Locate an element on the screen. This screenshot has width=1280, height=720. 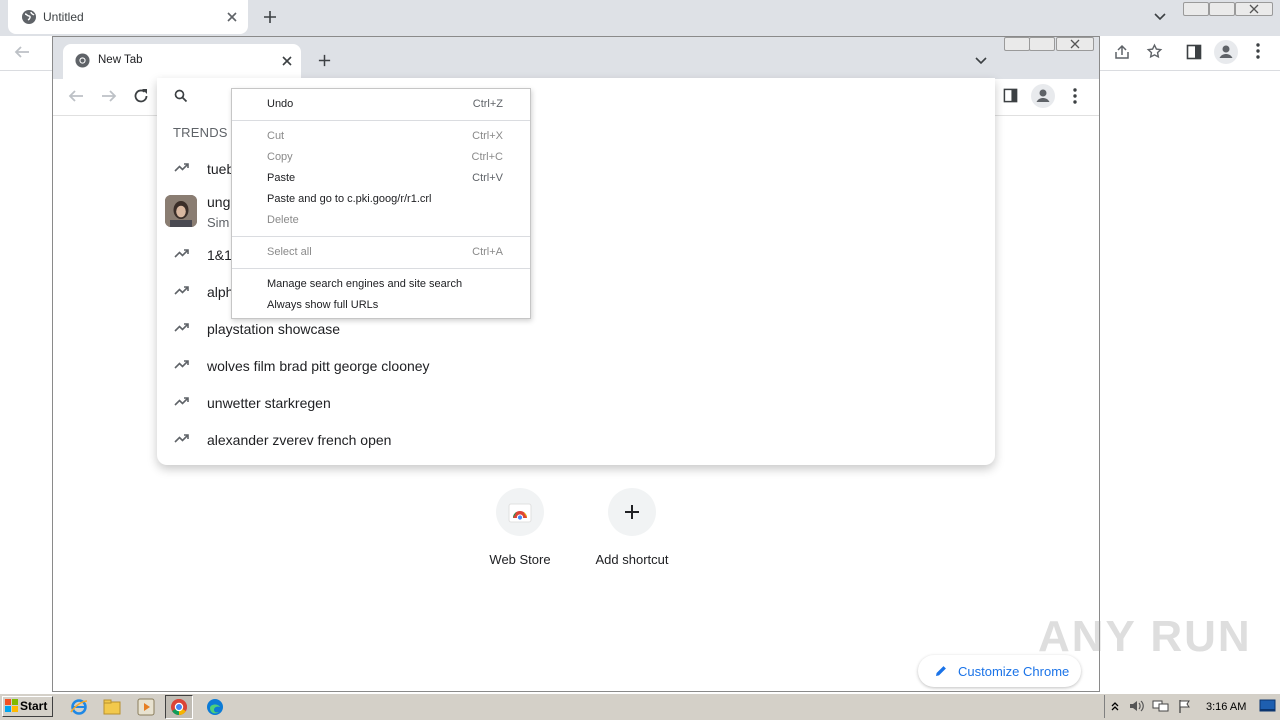
tray-expand-icon is located at coordinates (1115, 706).